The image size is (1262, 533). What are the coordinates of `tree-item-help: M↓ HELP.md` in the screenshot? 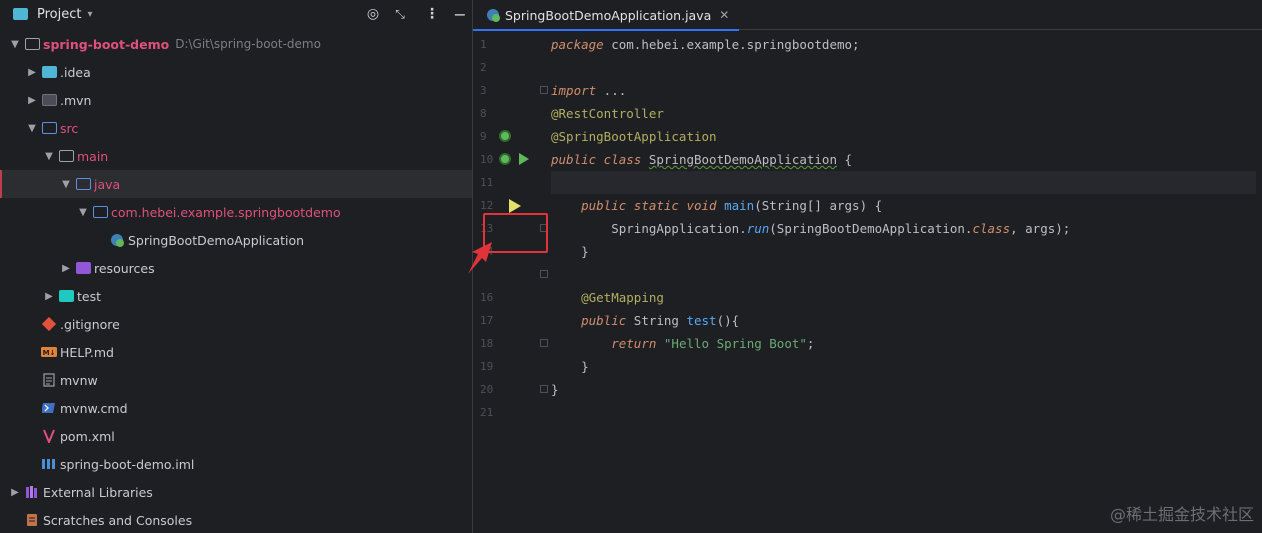 It's located at (236, 352).